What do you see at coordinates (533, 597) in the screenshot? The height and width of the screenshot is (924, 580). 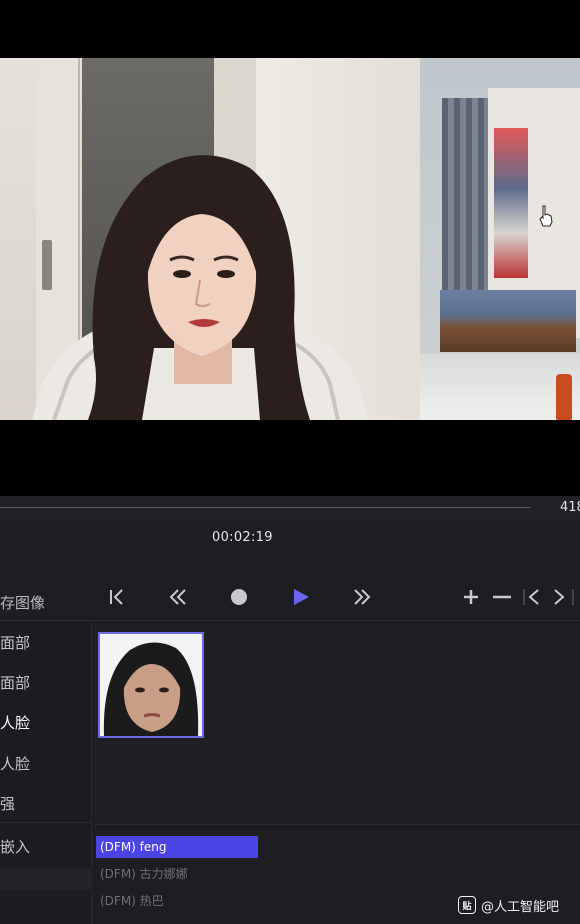 I see `previous-icon` at bounding box center [533, 597].